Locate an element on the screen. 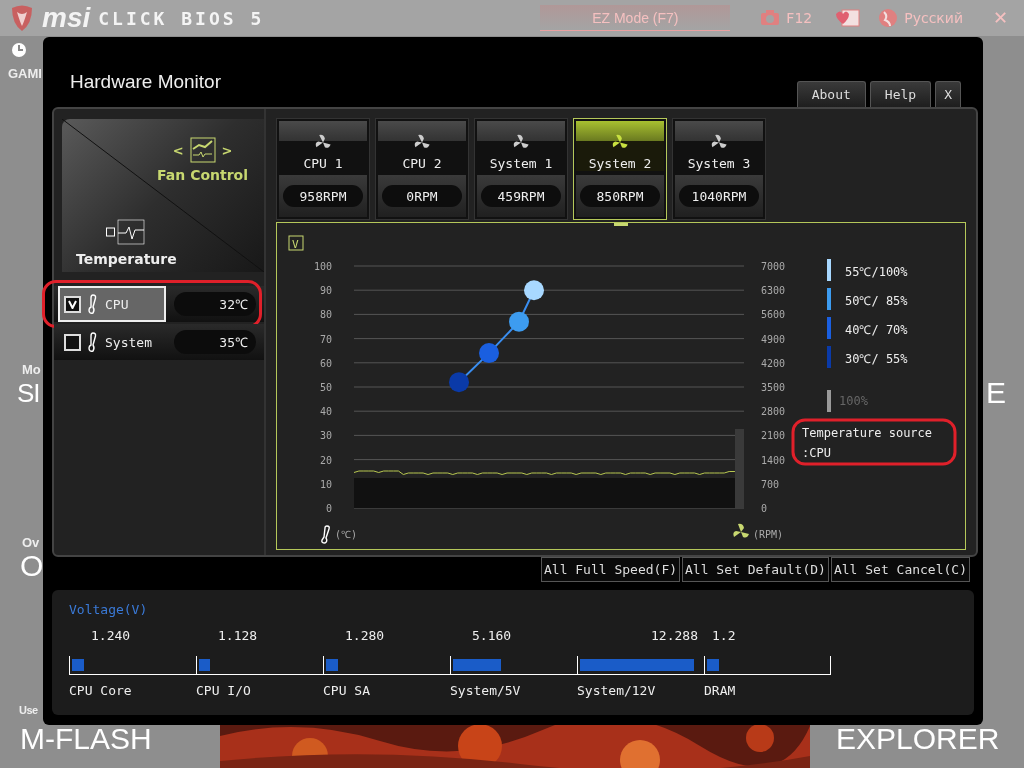 Image resolution: width=1024 pixels, height=768 pixels. fan-tab: System 1 459RPM is located at coordinates (521, 169).